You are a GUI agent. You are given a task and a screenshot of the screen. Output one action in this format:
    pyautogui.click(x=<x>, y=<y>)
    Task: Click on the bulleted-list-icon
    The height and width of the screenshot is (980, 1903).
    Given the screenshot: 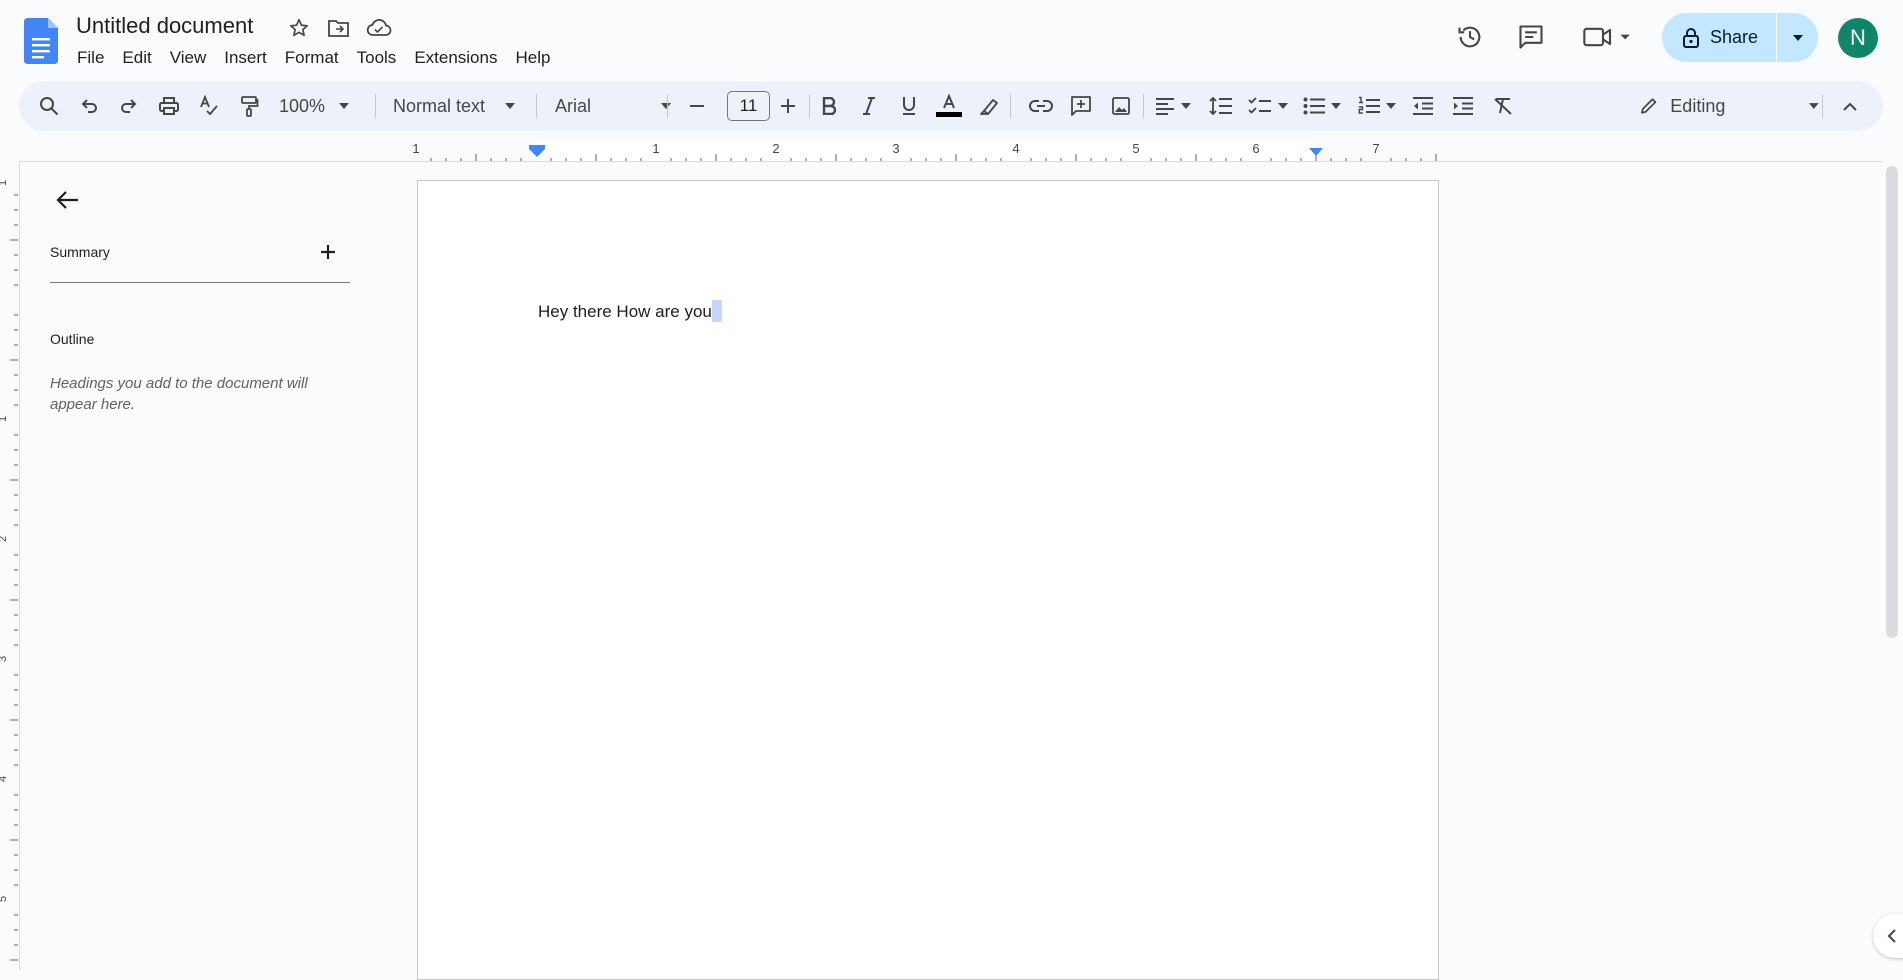 What is the action you would take?
    pyautogui.click(x=1314, y=106)
    